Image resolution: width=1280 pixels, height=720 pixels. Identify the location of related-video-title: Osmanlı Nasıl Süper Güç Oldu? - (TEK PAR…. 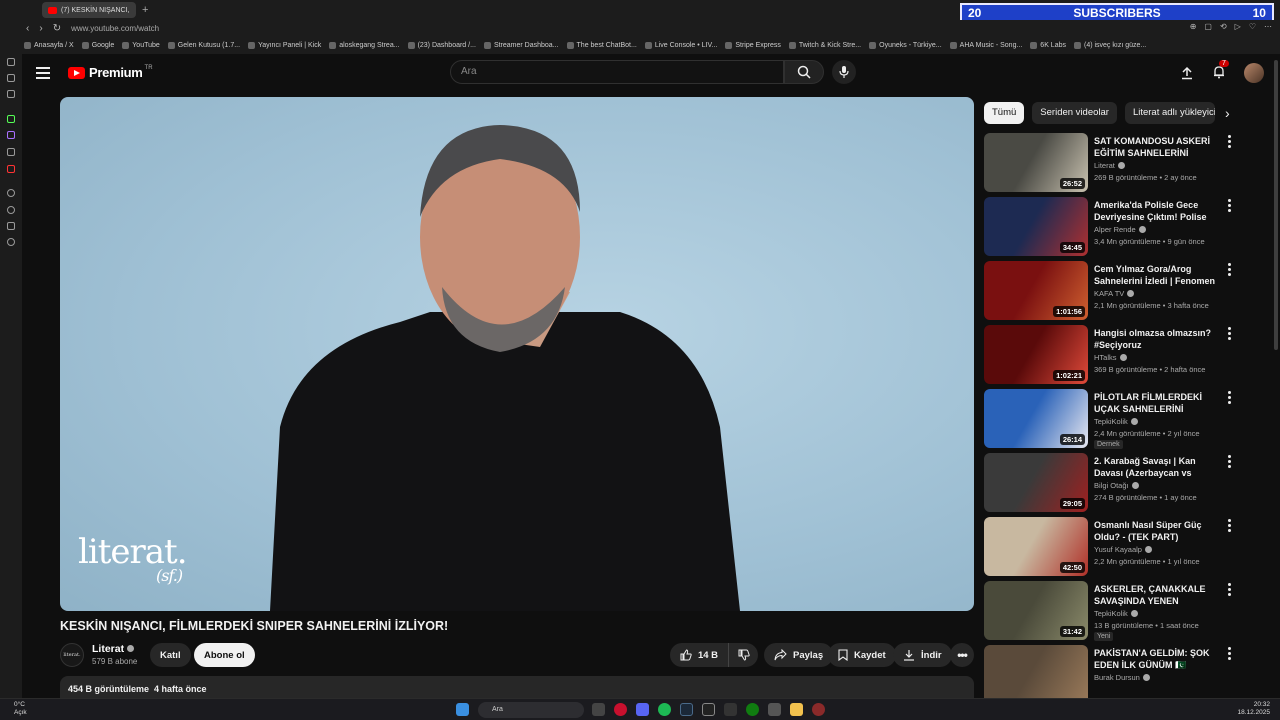
(1157, 531).